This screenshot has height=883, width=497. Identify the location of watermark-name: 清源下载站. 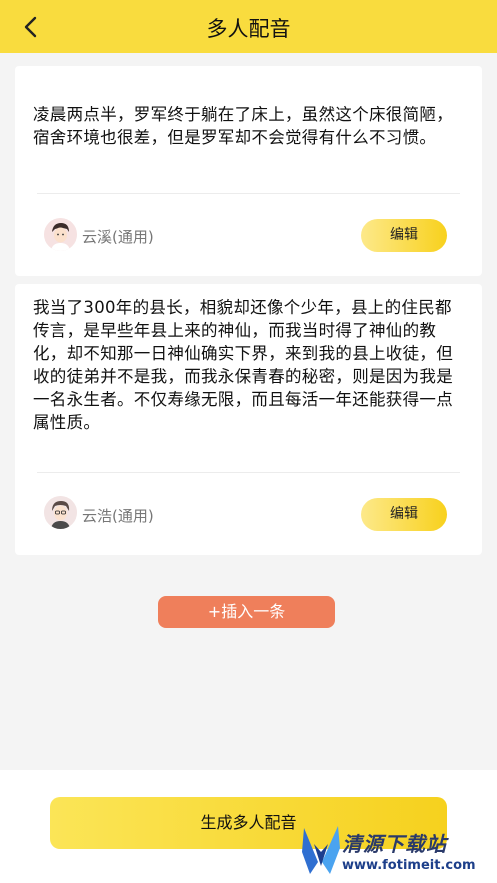
(394, 844).